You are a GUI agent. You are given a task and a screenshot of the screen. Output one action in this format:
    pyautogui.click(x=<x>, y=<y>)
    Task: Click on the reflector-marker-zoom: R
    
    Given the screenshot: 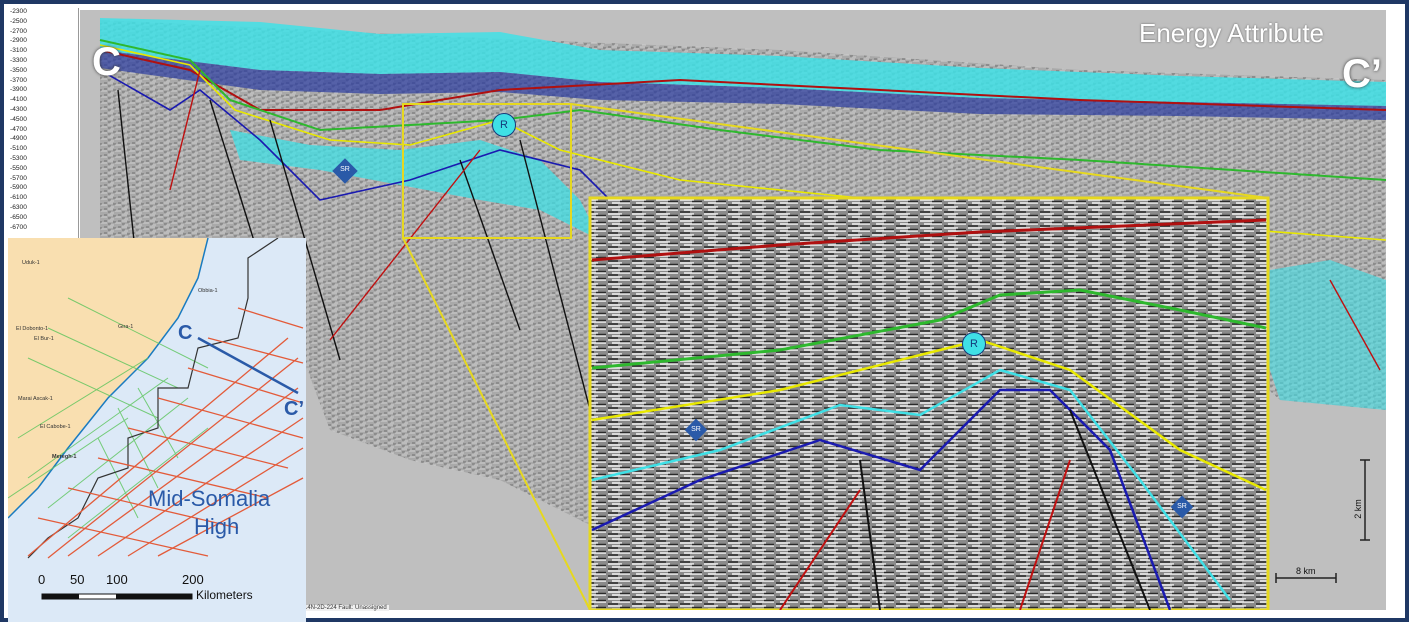 What is the action you would take?
    pyautogui.click(x=974, y=344)
    